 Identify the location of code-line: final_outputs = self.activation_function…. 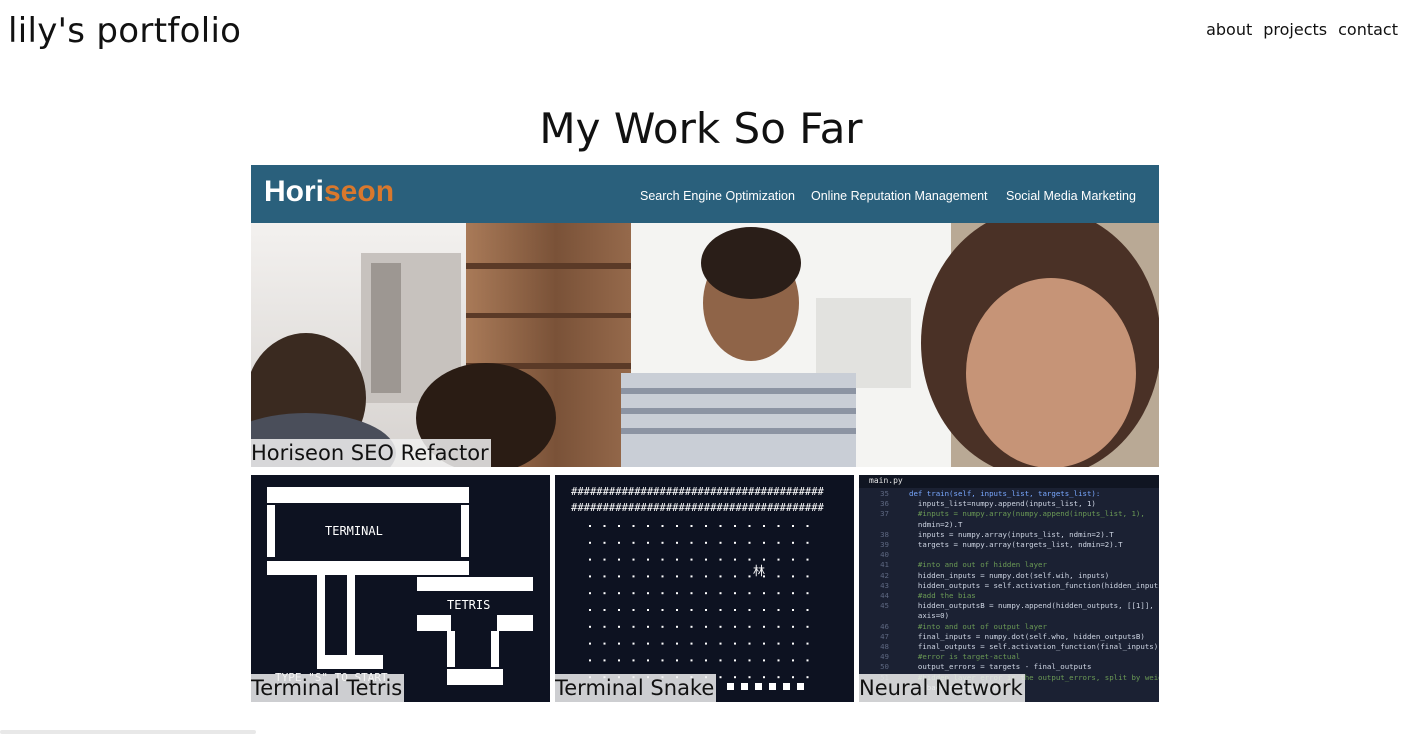
(1034, 646).